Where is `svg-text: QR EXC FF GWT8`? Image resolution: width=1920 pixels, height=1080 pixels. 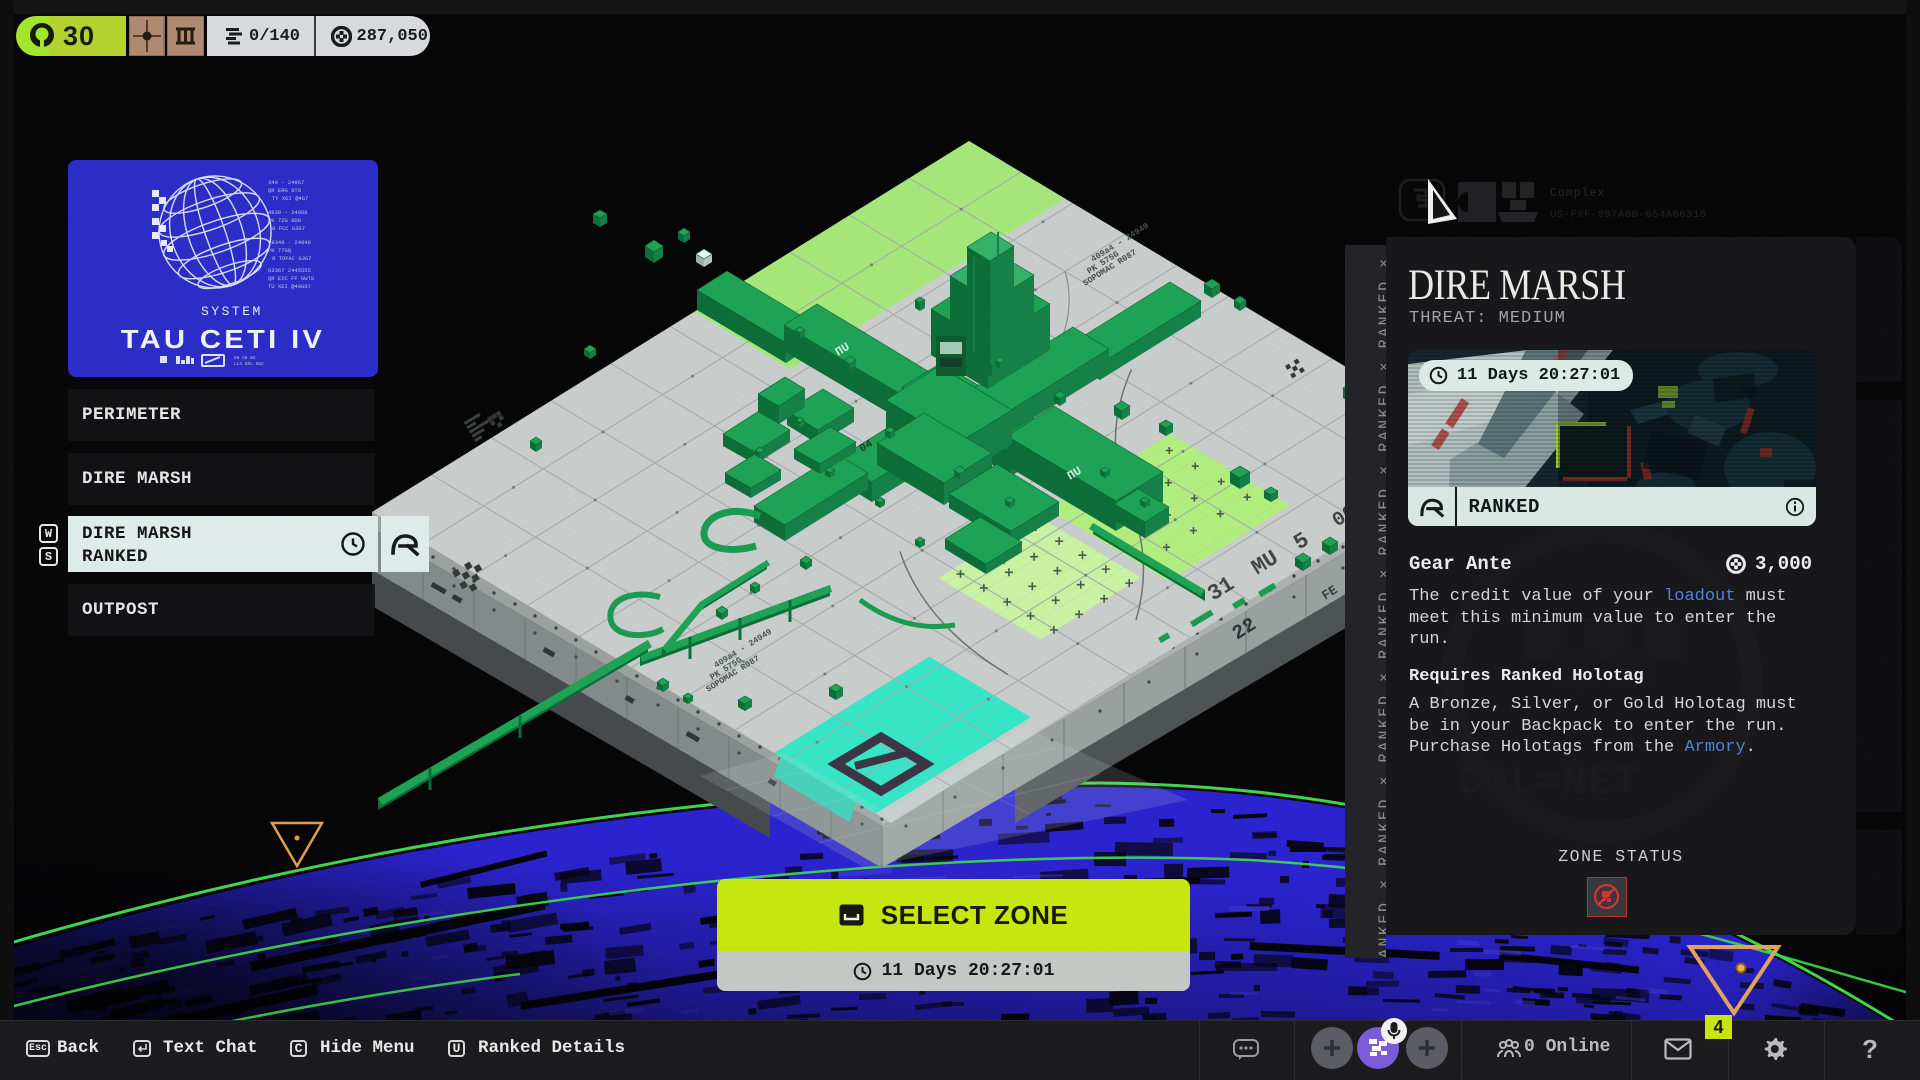
svg-text: QR EXC FF GWT8 is located at coordinates (291, 278).